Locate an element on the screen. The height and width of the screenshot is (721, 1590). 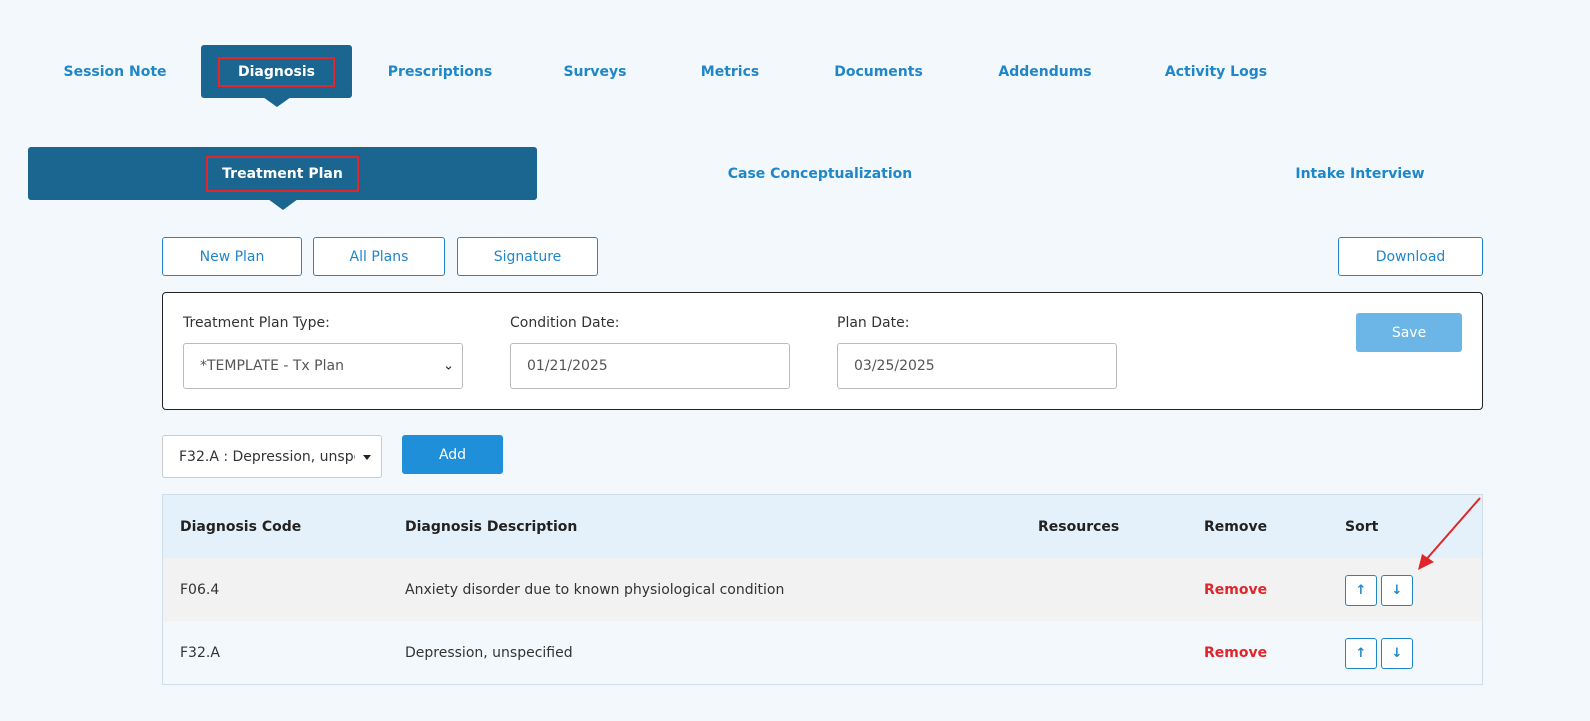
plan-date-input: 03/25/2025 is located at coordinates (977, 366).